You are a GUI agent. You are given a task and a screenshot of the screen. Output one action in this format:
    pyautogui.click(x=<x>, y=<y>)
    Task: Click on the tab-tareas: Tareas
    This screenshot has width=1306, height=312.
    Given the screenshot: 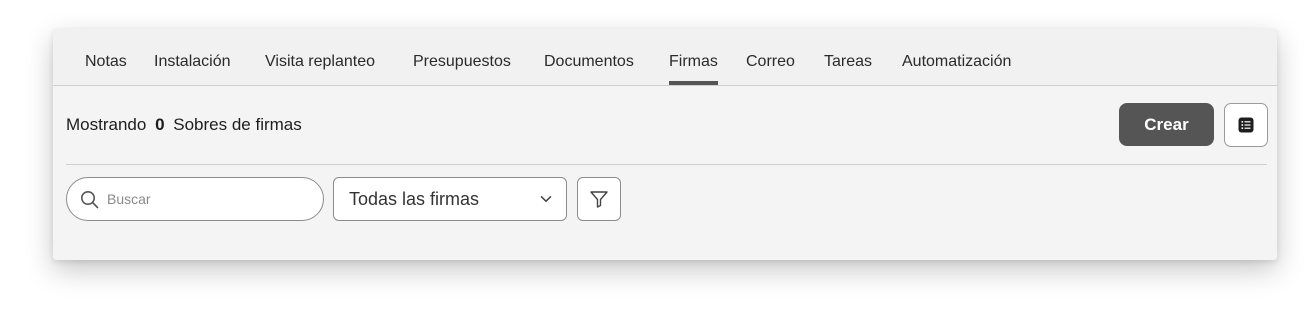 What is the action you would take?
    pyautogui.click(x=848, y=62)
    